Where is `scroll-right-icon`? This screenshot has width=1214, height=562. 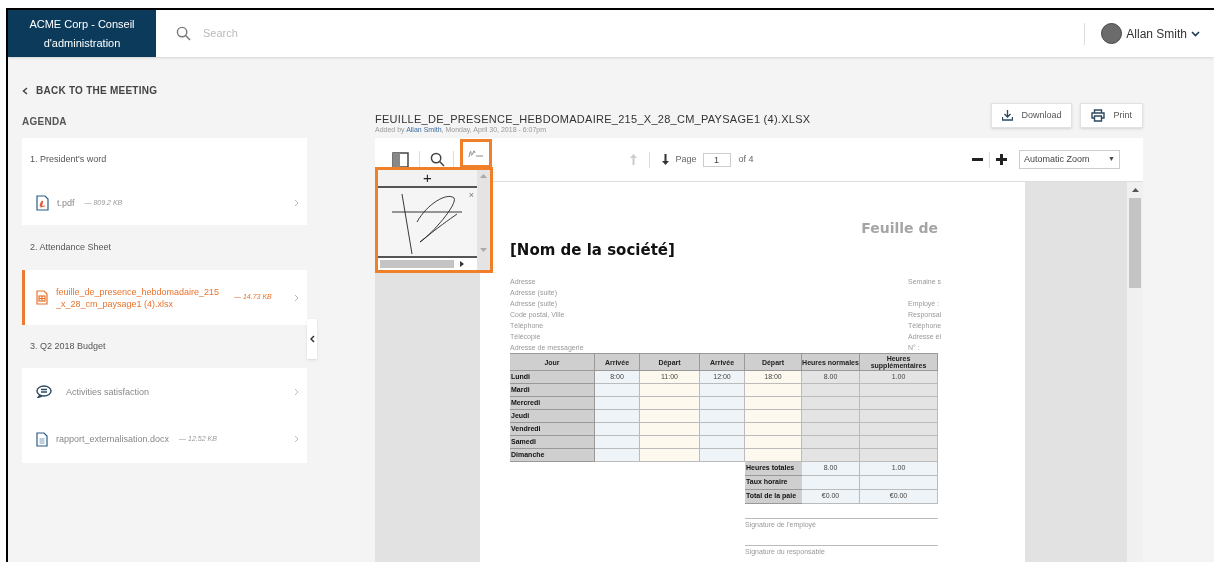
scroll-right-icon is located at coordinates (462, 264).